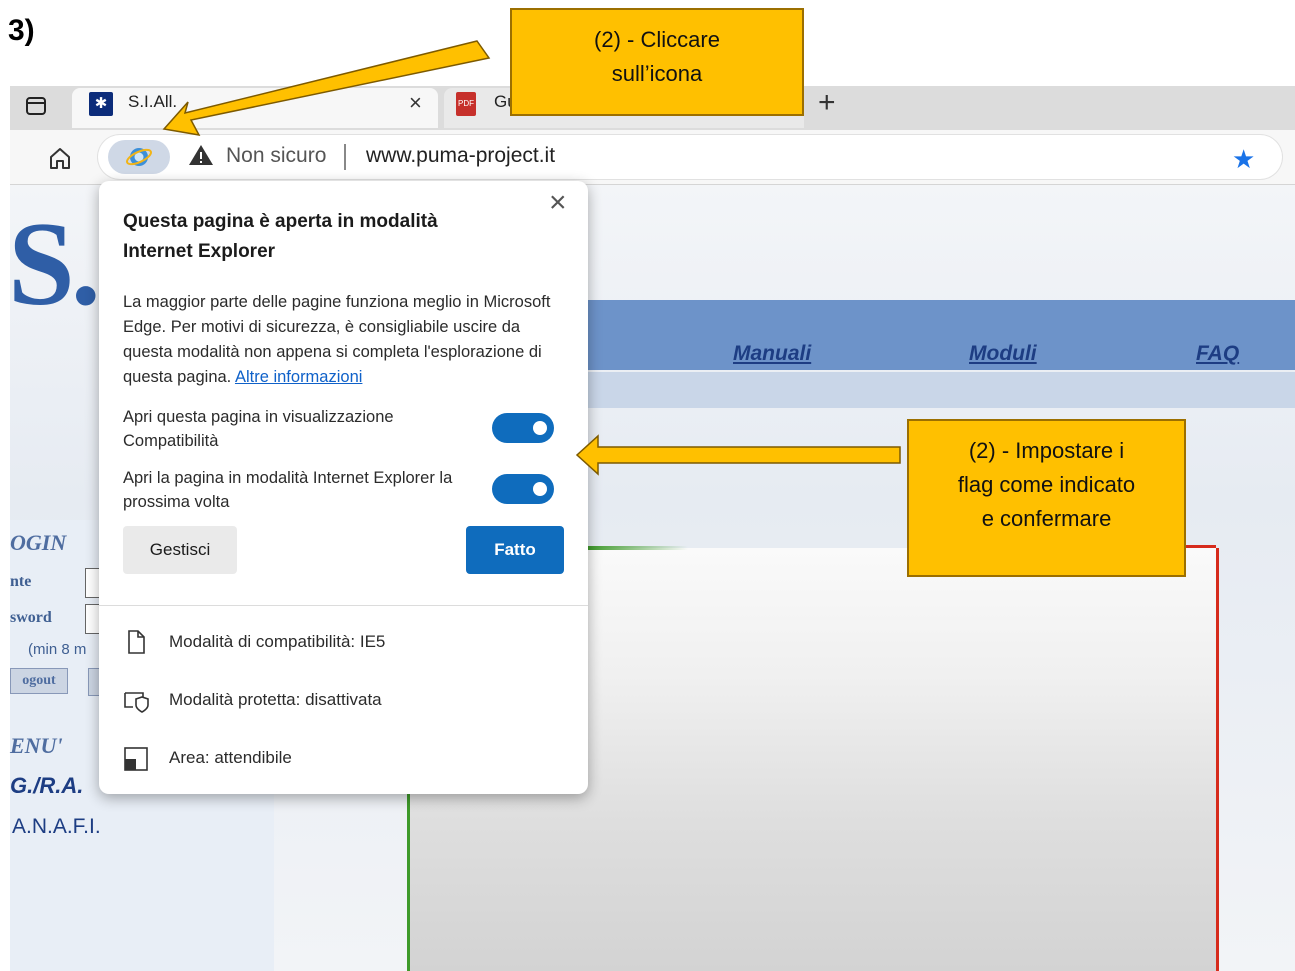 This screenshot has width=1295, height=971. Describe the element at coordinates (738, 455) in the screenshot. I see `arrow-to-toggles` at that location.